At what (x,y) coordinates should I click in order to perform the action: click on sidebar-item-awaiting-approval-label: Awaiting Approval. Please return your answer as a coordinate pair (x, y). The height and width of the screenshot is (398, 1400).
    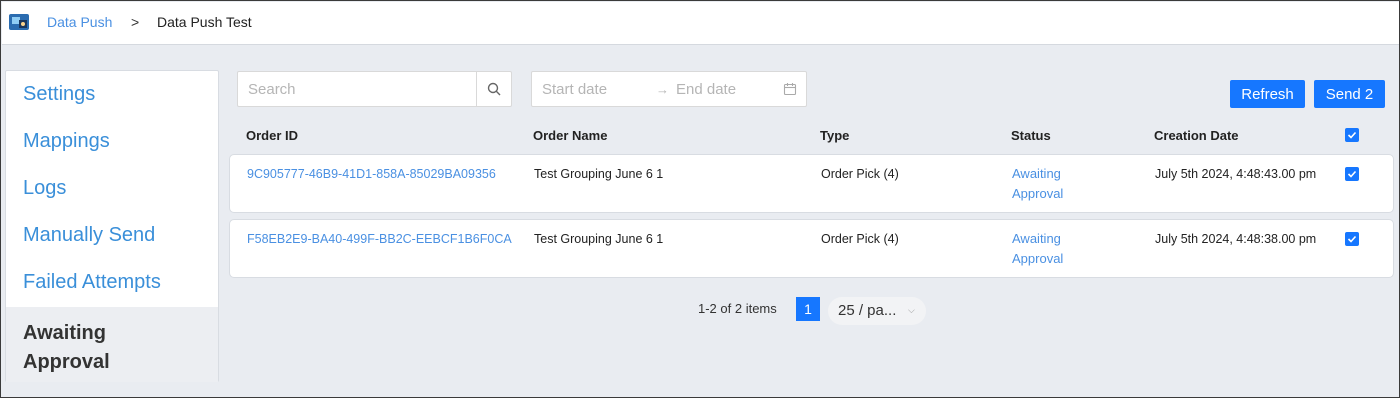
    Looking at the image, I should click on (66, 347).